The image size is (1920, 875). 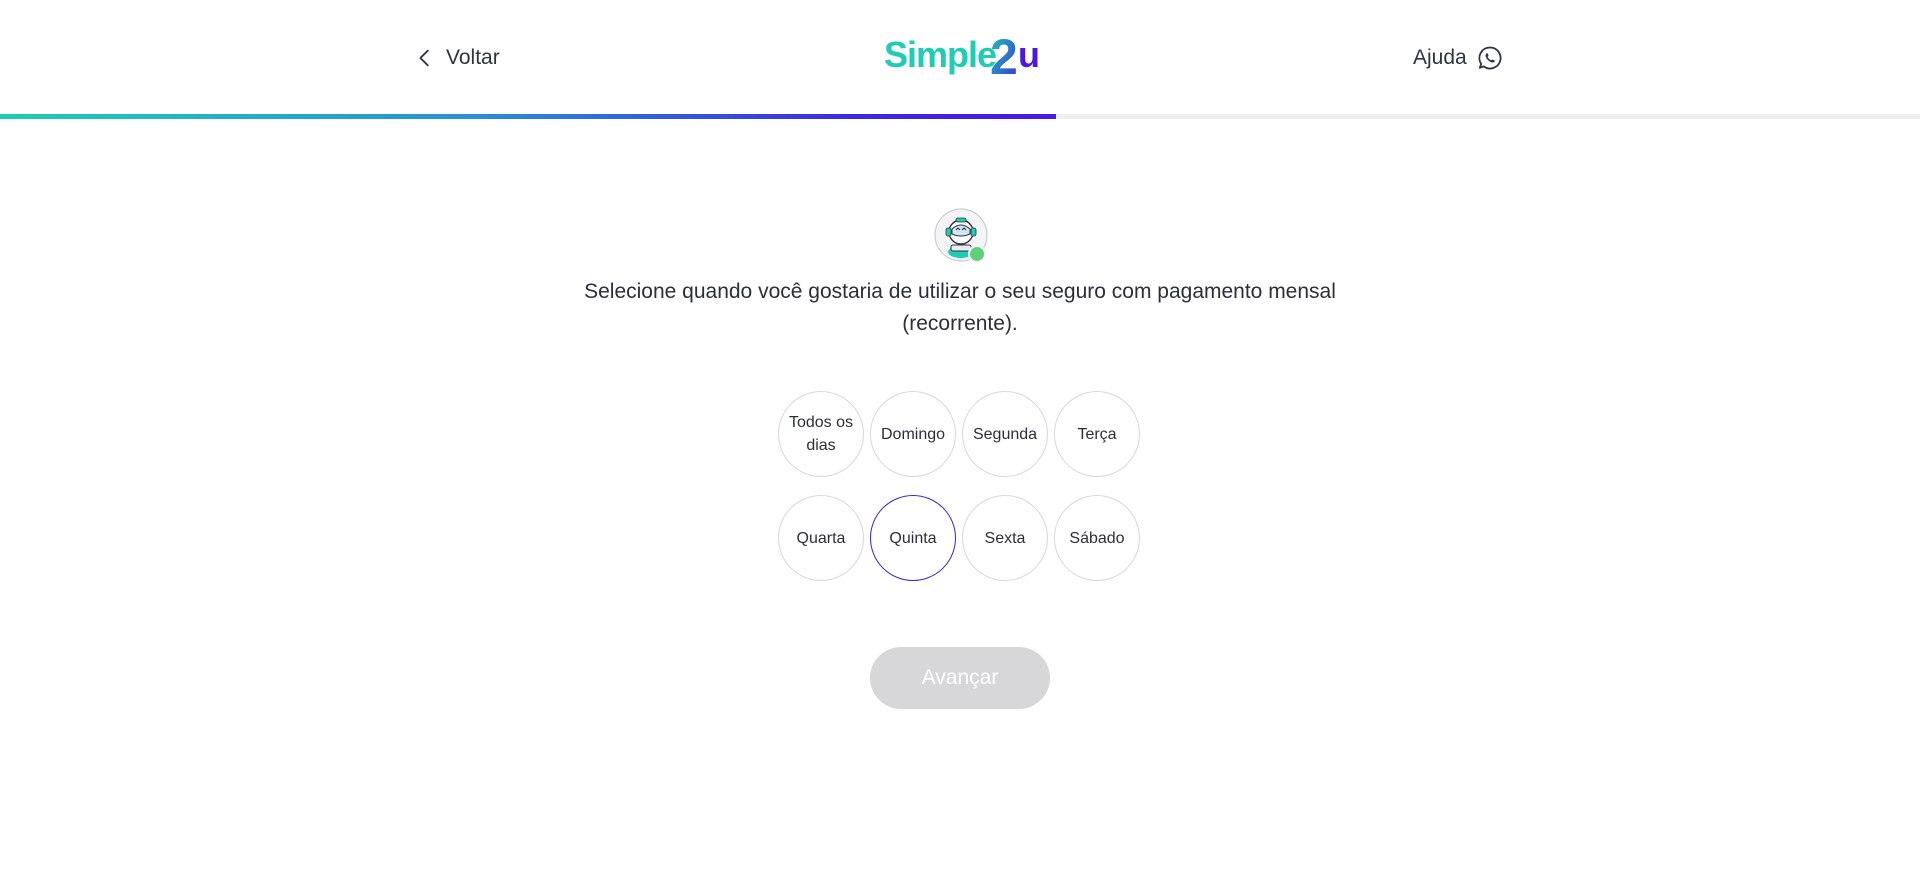 I want to click on day-label: Todos os dias, so click(x=821, y=434).